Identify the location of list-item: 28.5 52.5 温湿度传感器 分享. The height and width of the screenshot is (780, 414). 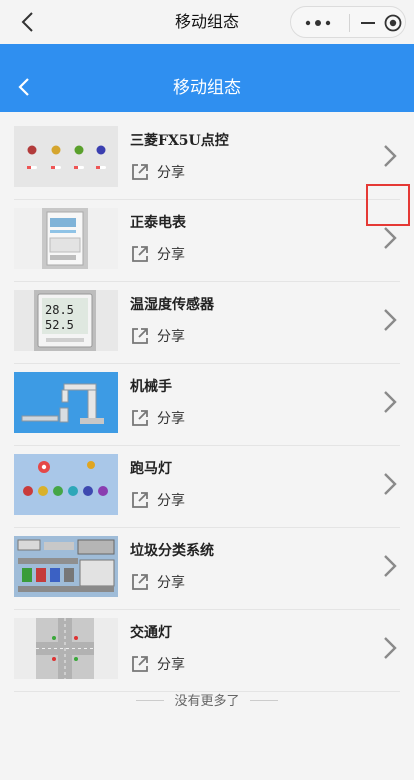
(207, 323).